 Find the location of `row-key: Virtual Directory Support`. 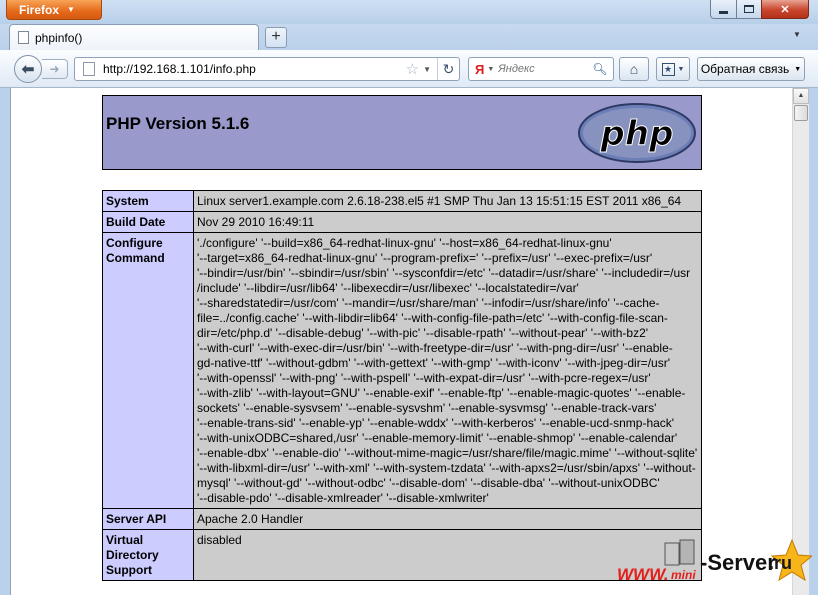

row-key: Virtual Directory Support is located at coordinates (148, 555).